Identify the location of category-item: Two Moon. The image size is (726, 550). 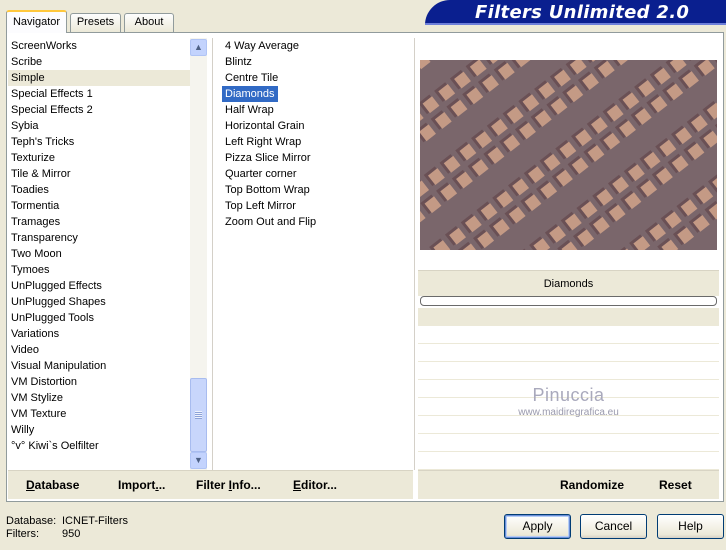
(99, 254).